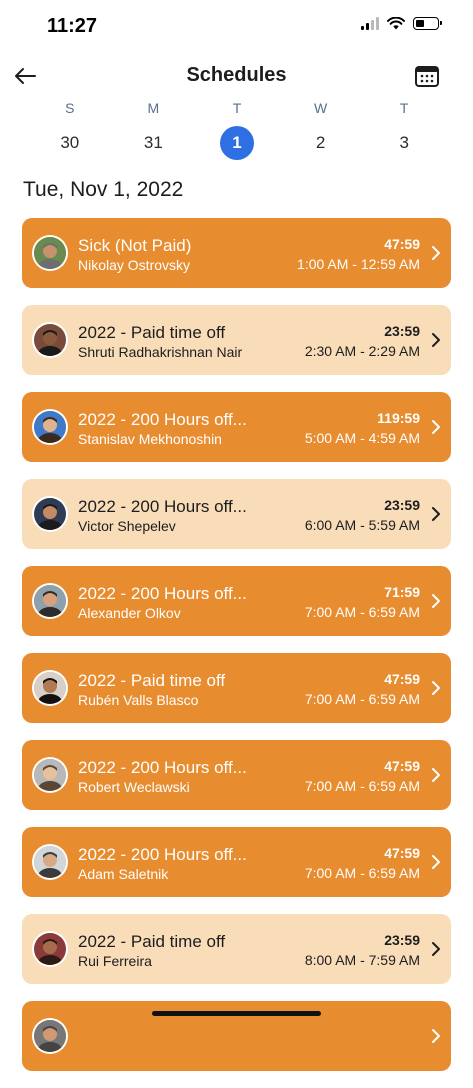 The width and height of the screenshot is (473, 1088). I want to click on day-number: 30, so click(70, 142).